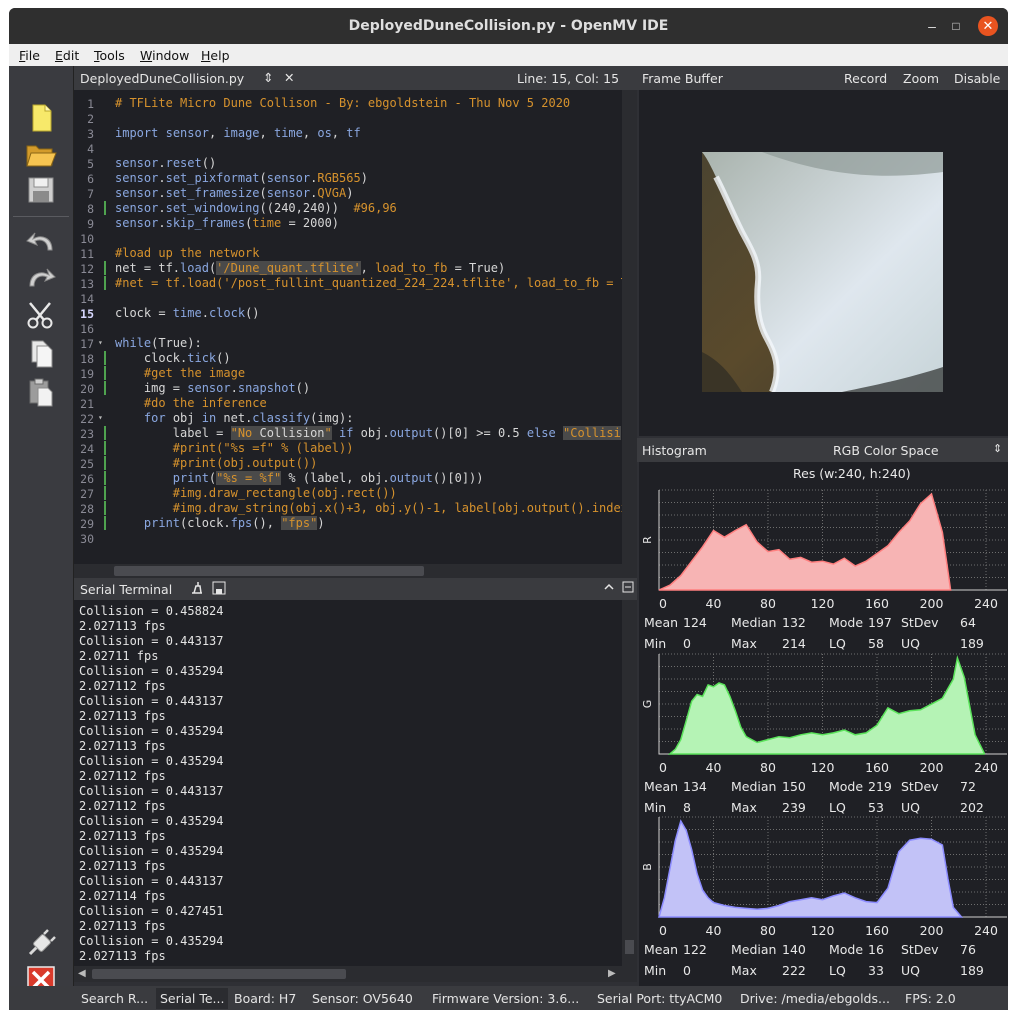  I want to click on color-space-dropdown-icon: ⇕, so click(997, 448).